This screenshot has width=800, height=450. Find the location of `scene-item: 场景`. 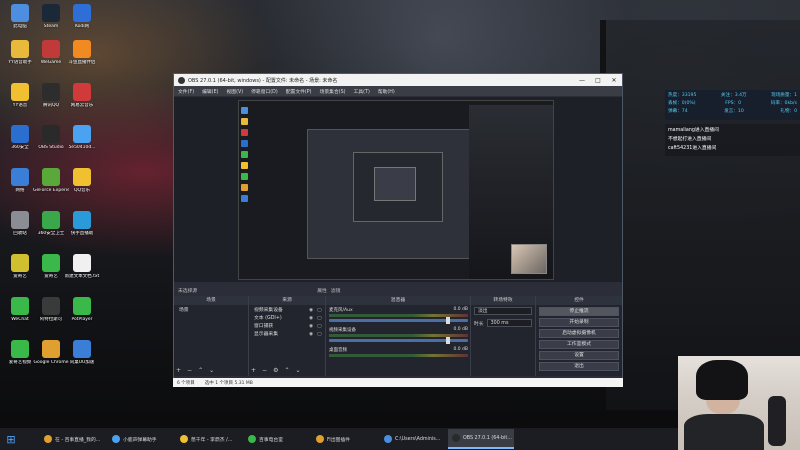

scene-item: 场景 is located at coordinates (211, 311).